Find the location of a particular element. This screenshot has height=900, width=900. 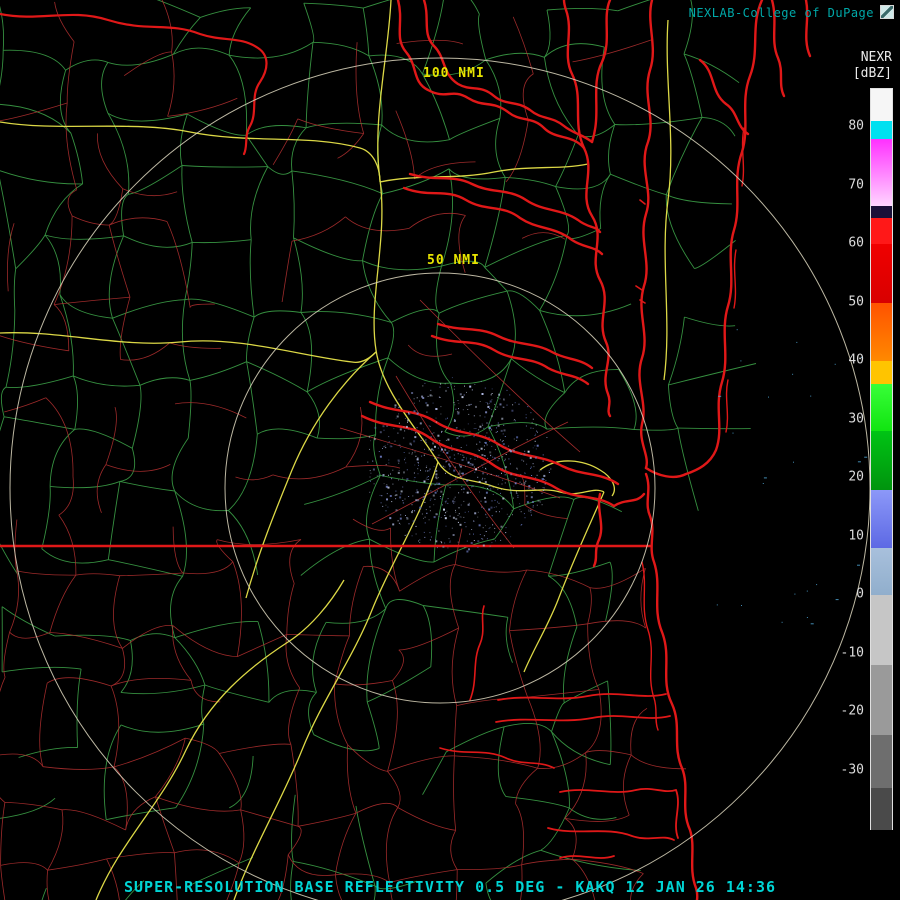

colorbar-tick: 70 is located at coordinates (856, 184).